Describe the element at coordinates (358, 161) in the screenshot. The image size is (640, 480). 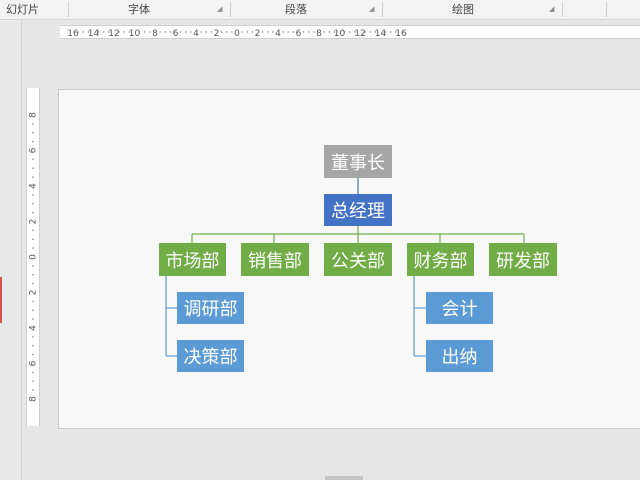
I see `org-node-chairman: 董事长` at that location.